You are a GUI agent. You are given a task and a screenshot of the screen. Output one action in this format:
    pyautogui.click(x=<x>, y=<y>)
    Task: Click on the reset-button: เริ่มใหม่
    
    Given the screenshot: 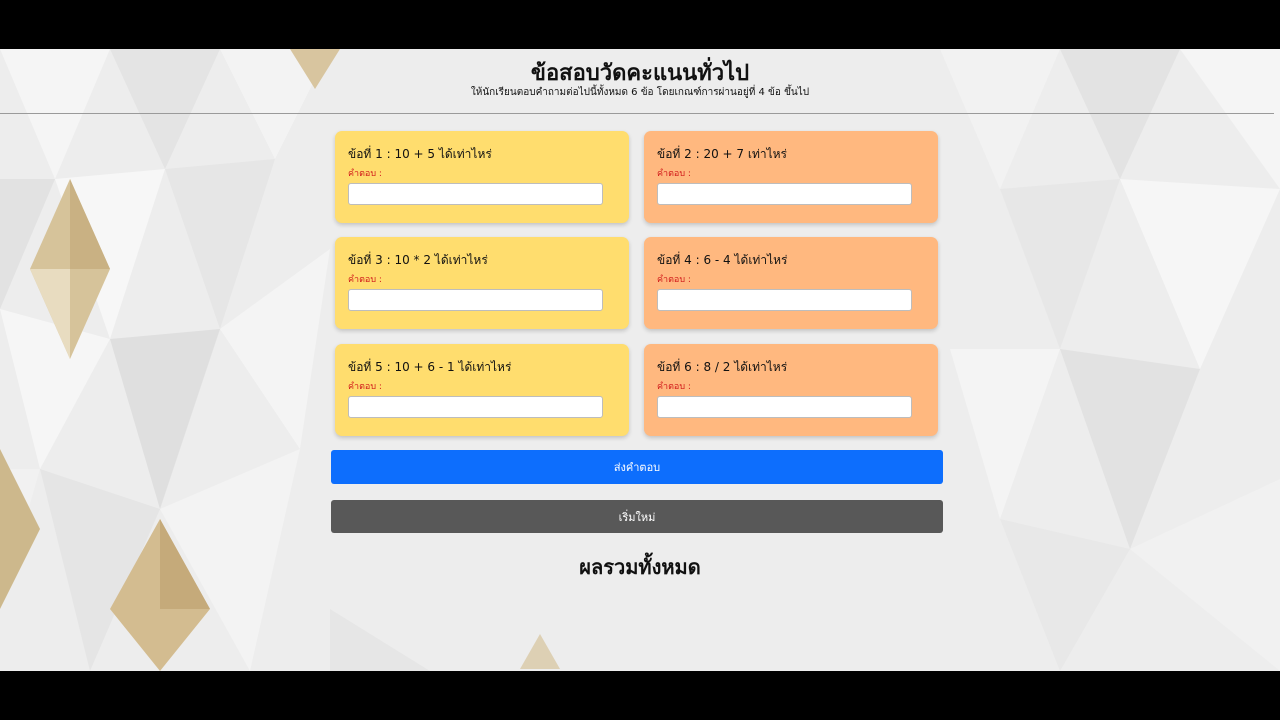 What is the action you would take?
    pyautogui.click(x=637, y=516)
    